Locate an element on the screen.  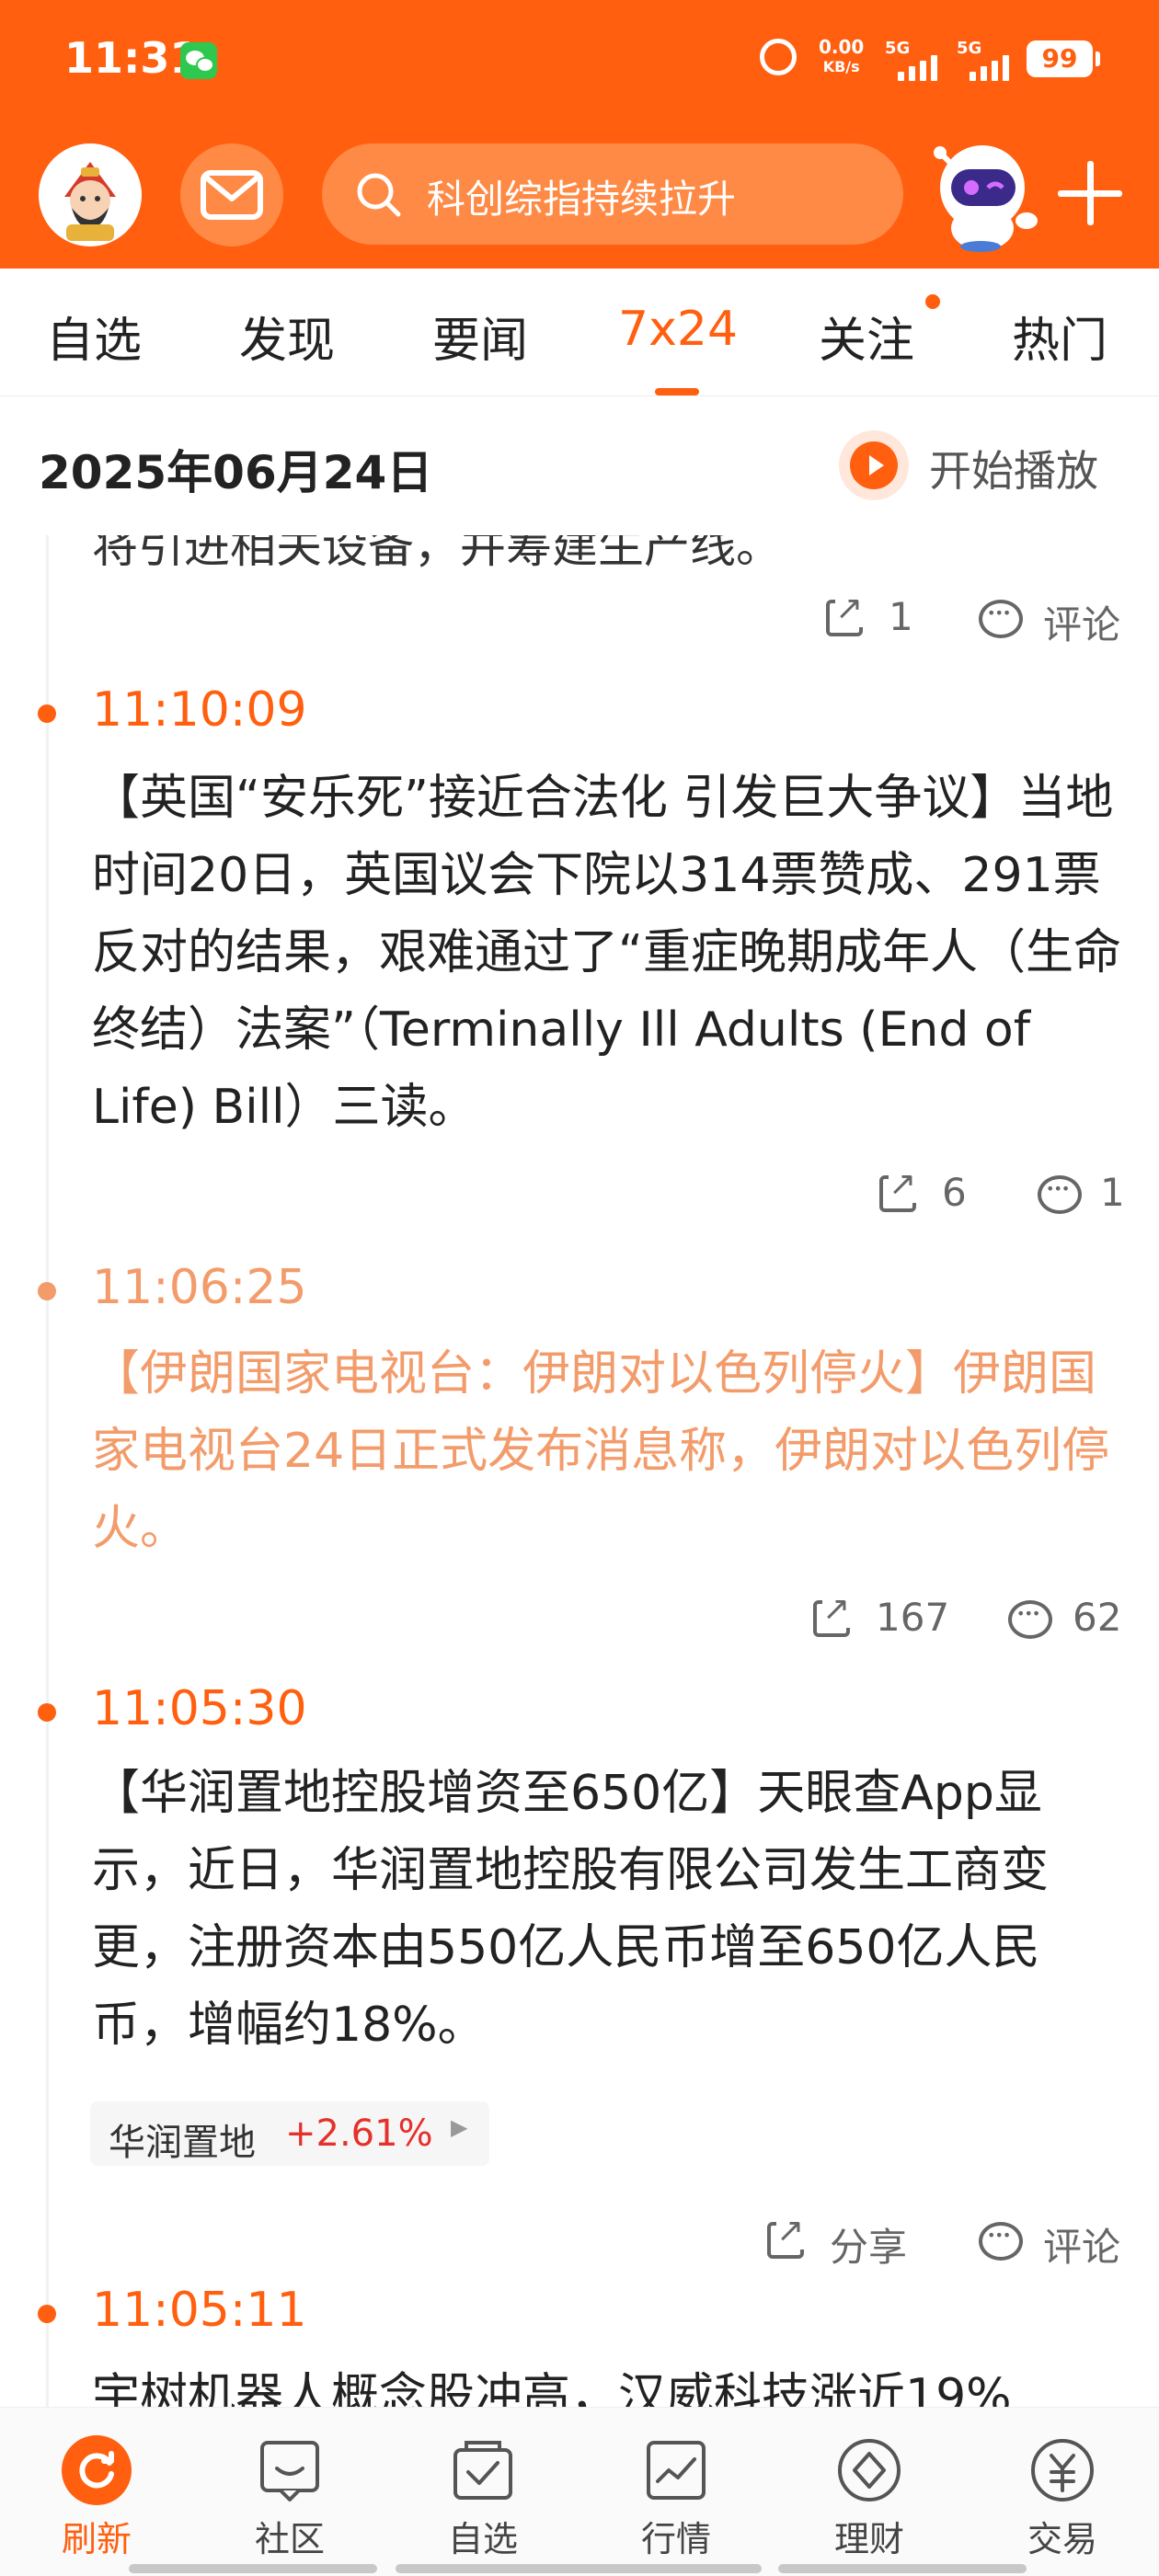
caishen-avatar-icon is located at coordinates (90, 194).